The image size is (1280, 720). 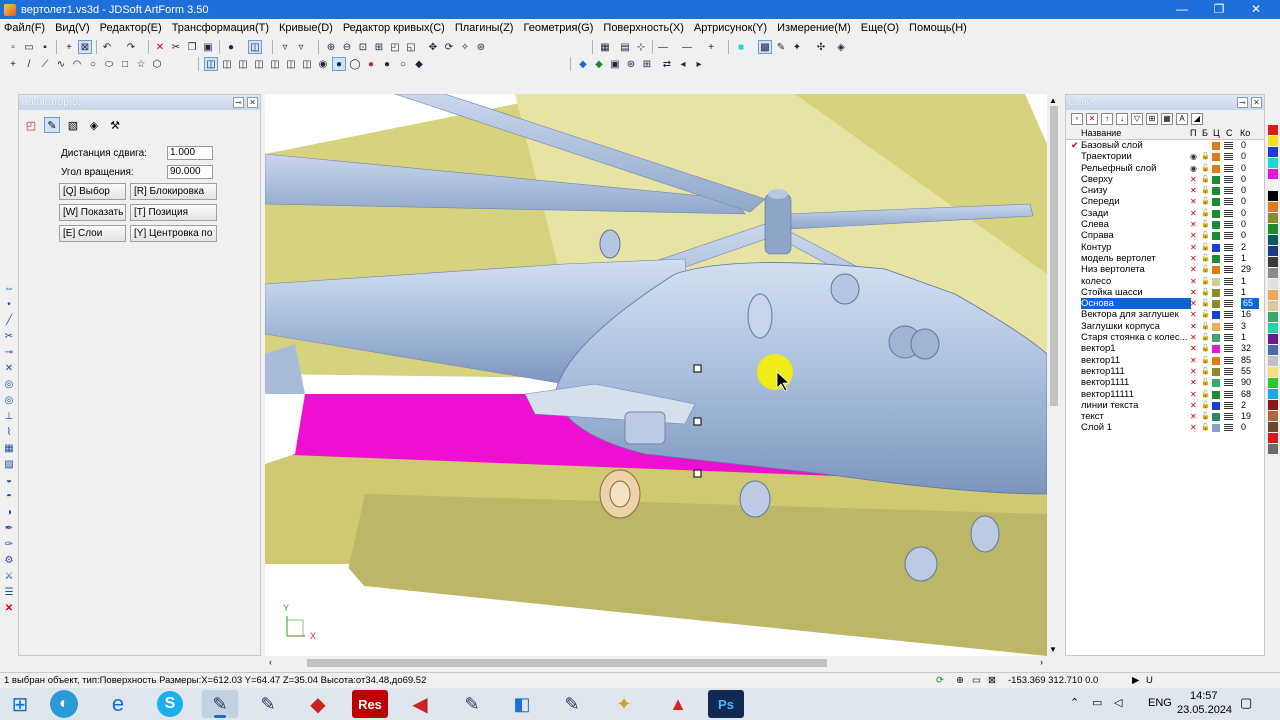 What do you see at coordinates (1204, 710) in the screenshot?
I see `clock-date: 23.05.2024` at bounding box center [1204, 710].